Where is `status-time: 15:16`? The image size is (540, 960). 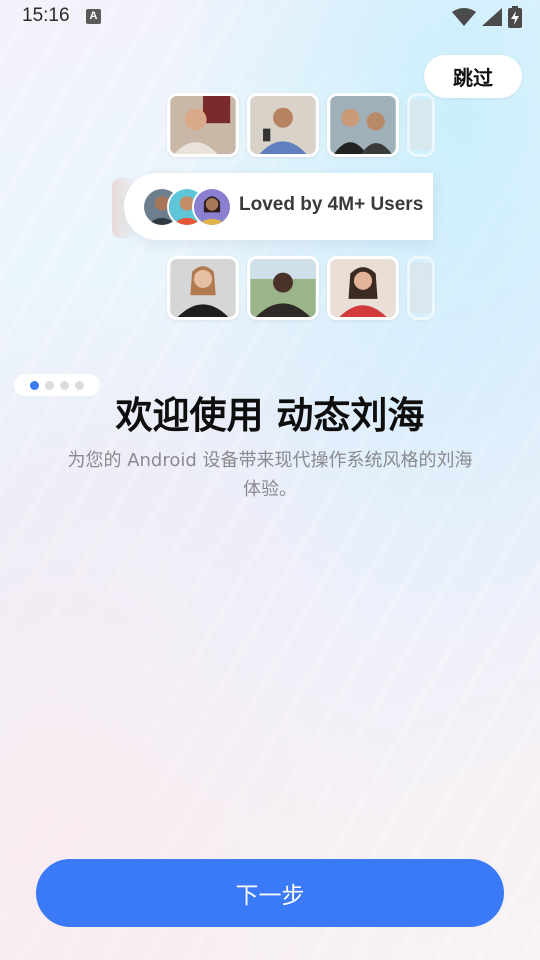
status-time: 15:16 is located at coordinates (46, 15).